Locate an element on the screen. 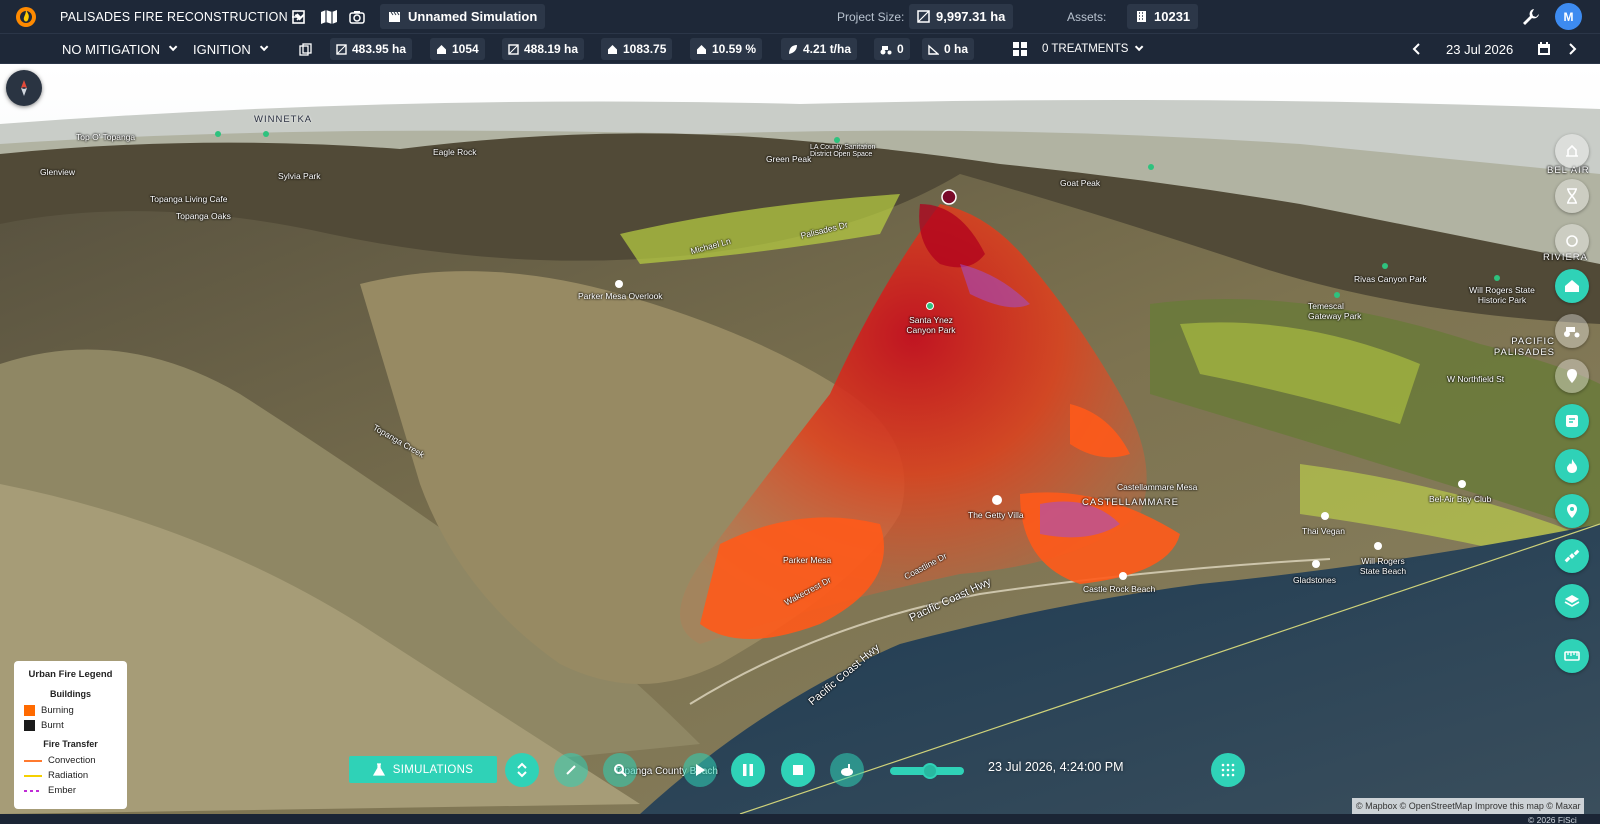  grid-overlay-button is located at coordinates (1228, 770).